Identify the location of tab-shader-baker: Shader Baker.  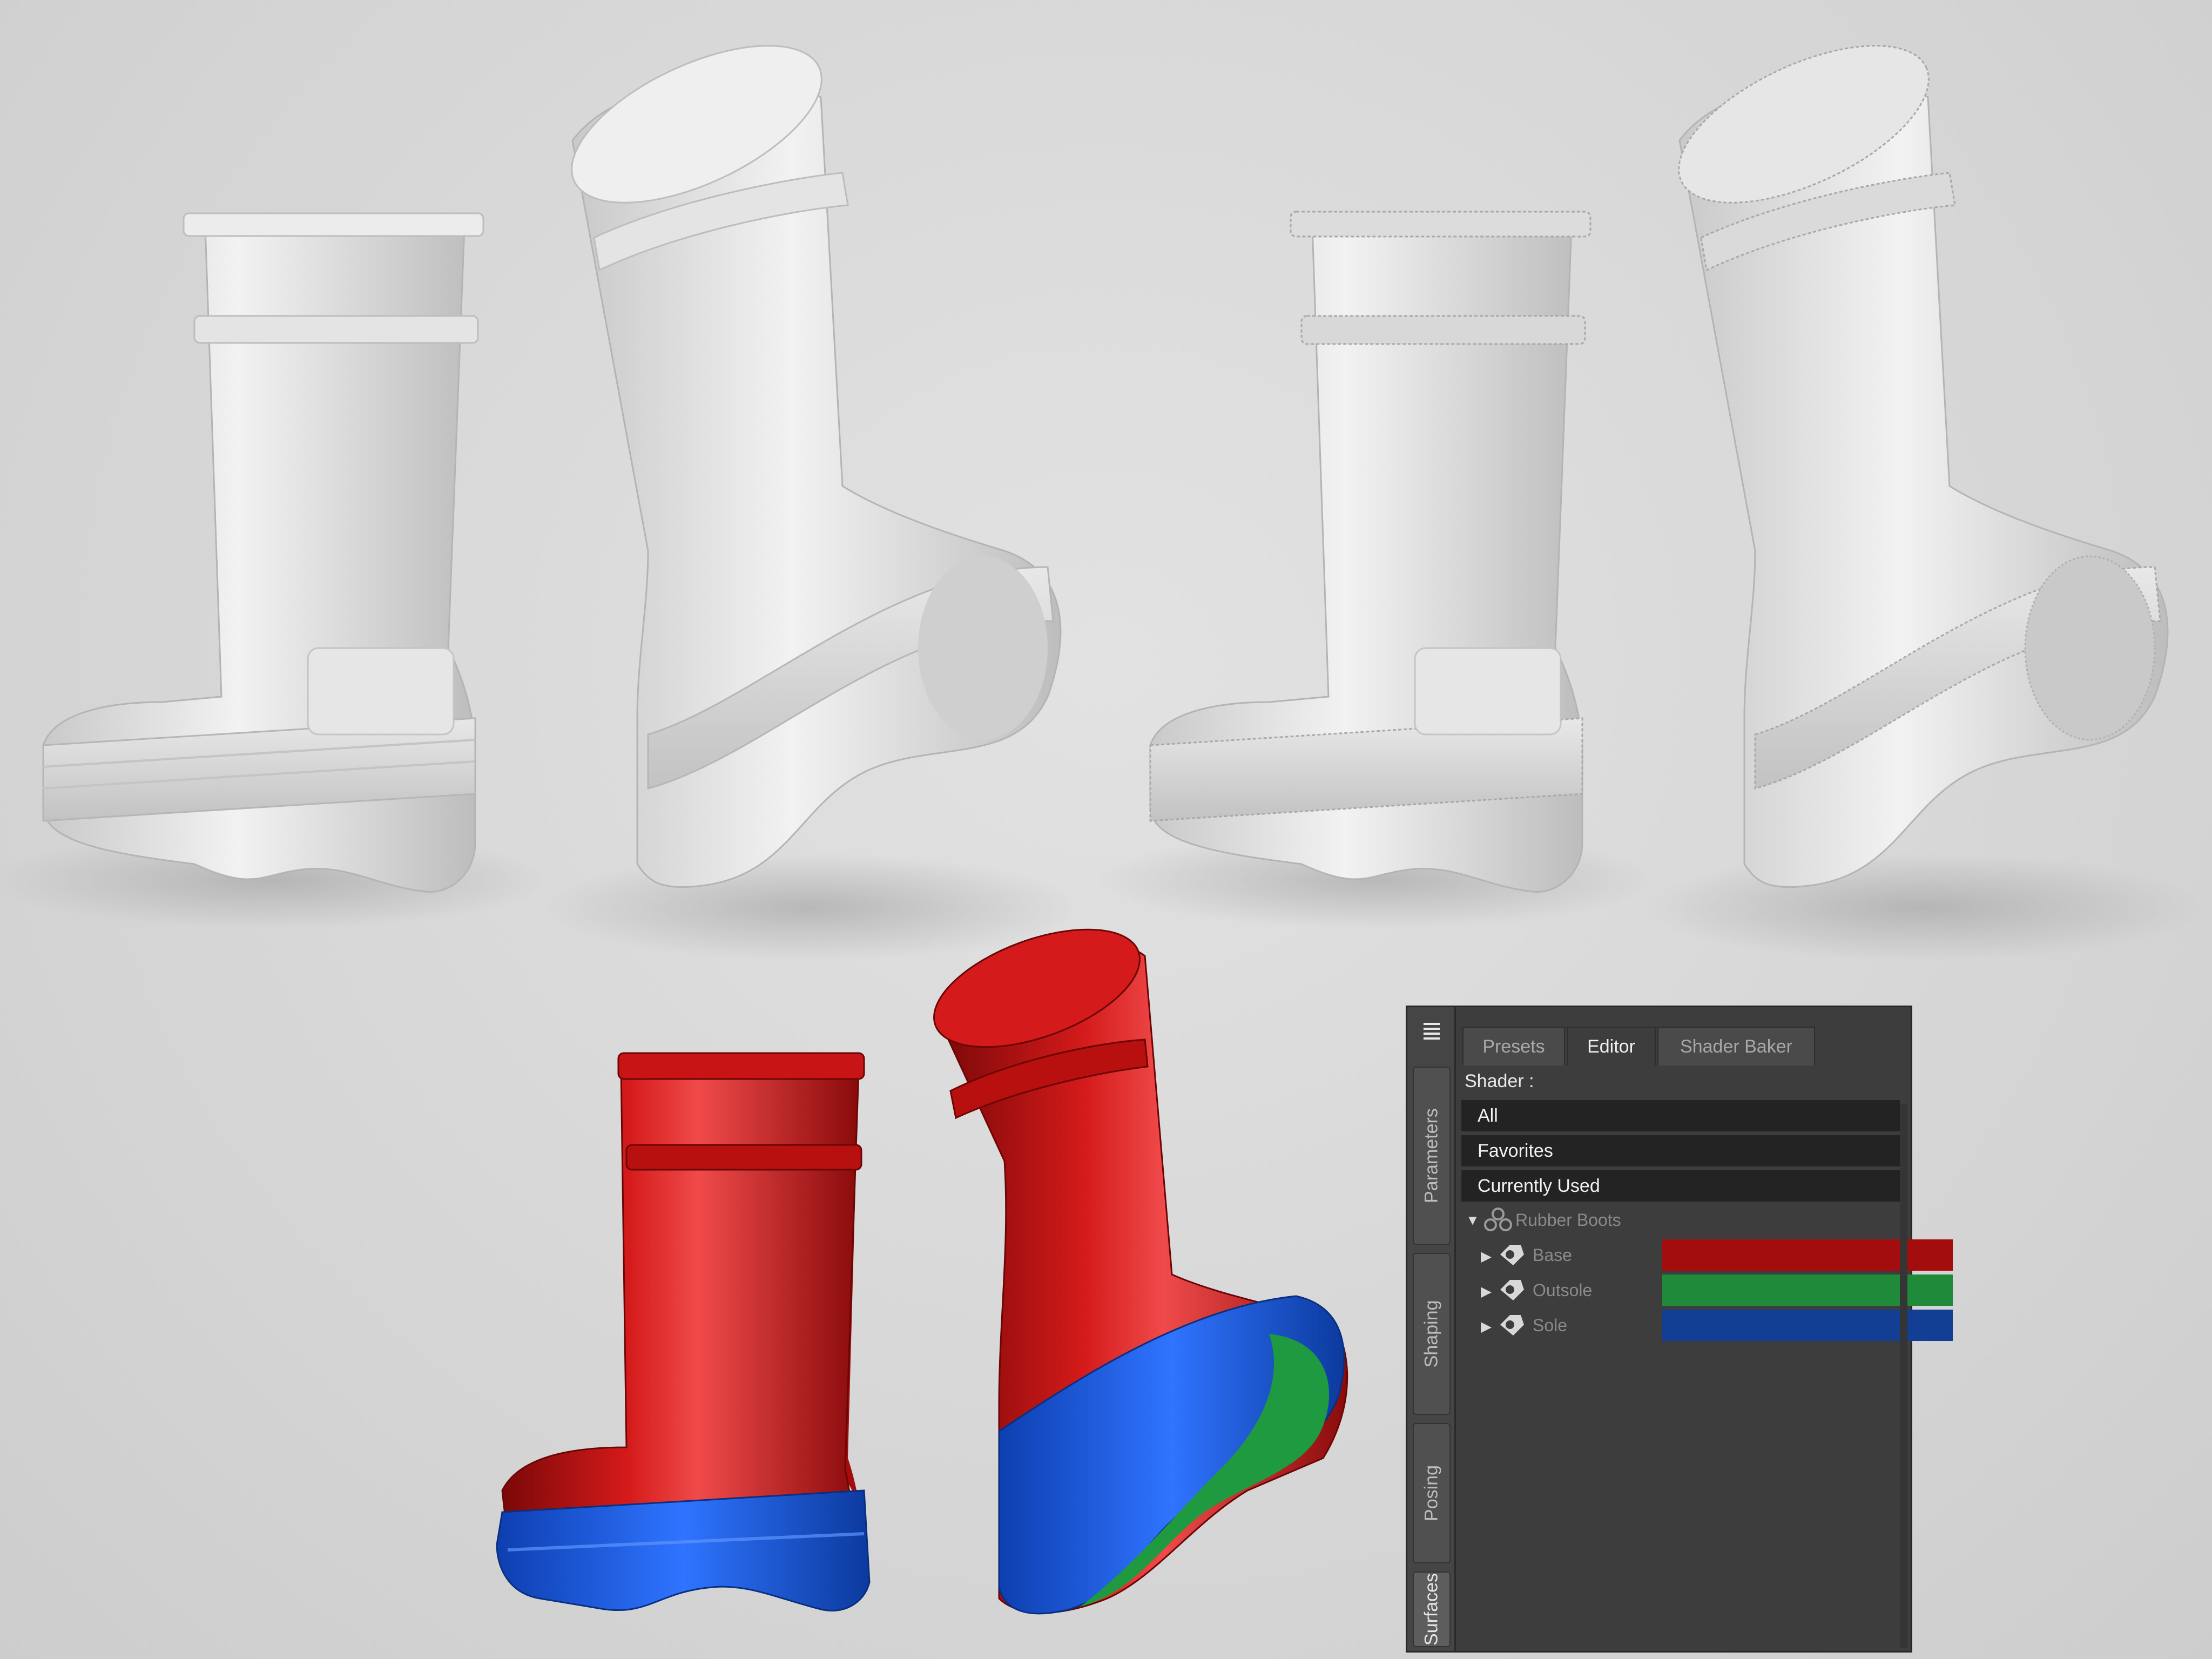
(1736, 1046).